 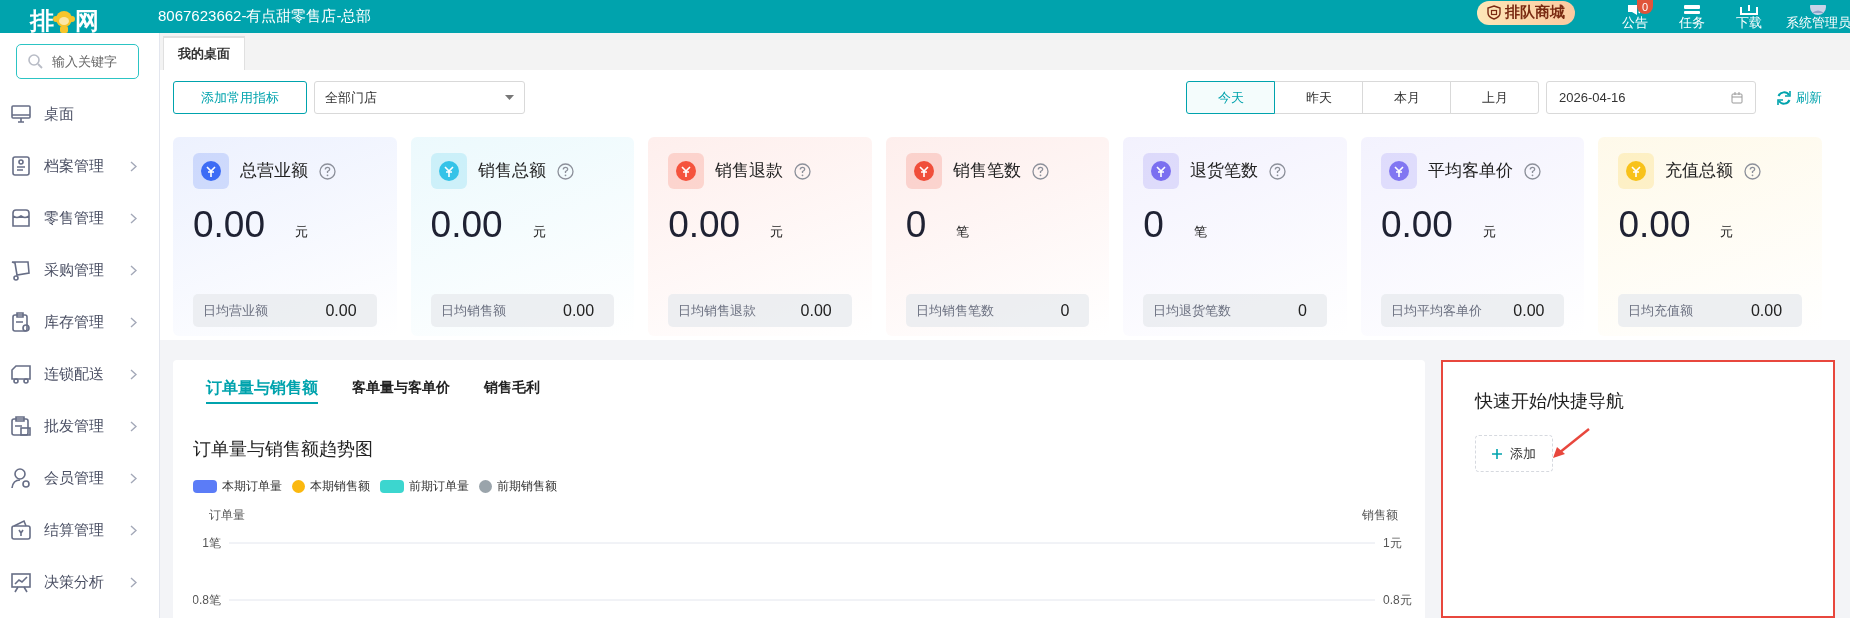 I want to click on logo-text: 排, so click(x=42, y=21).